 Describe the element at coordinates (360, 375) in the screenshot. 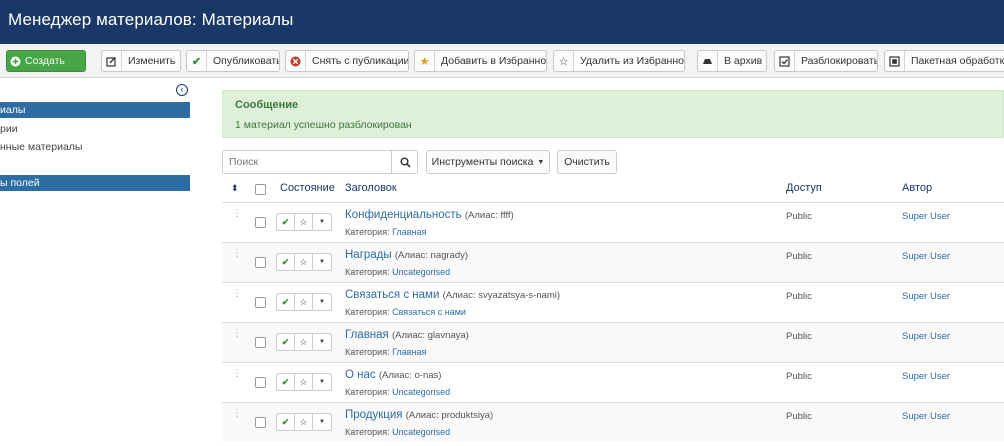

I see `article-title-link: О нас` at that location.